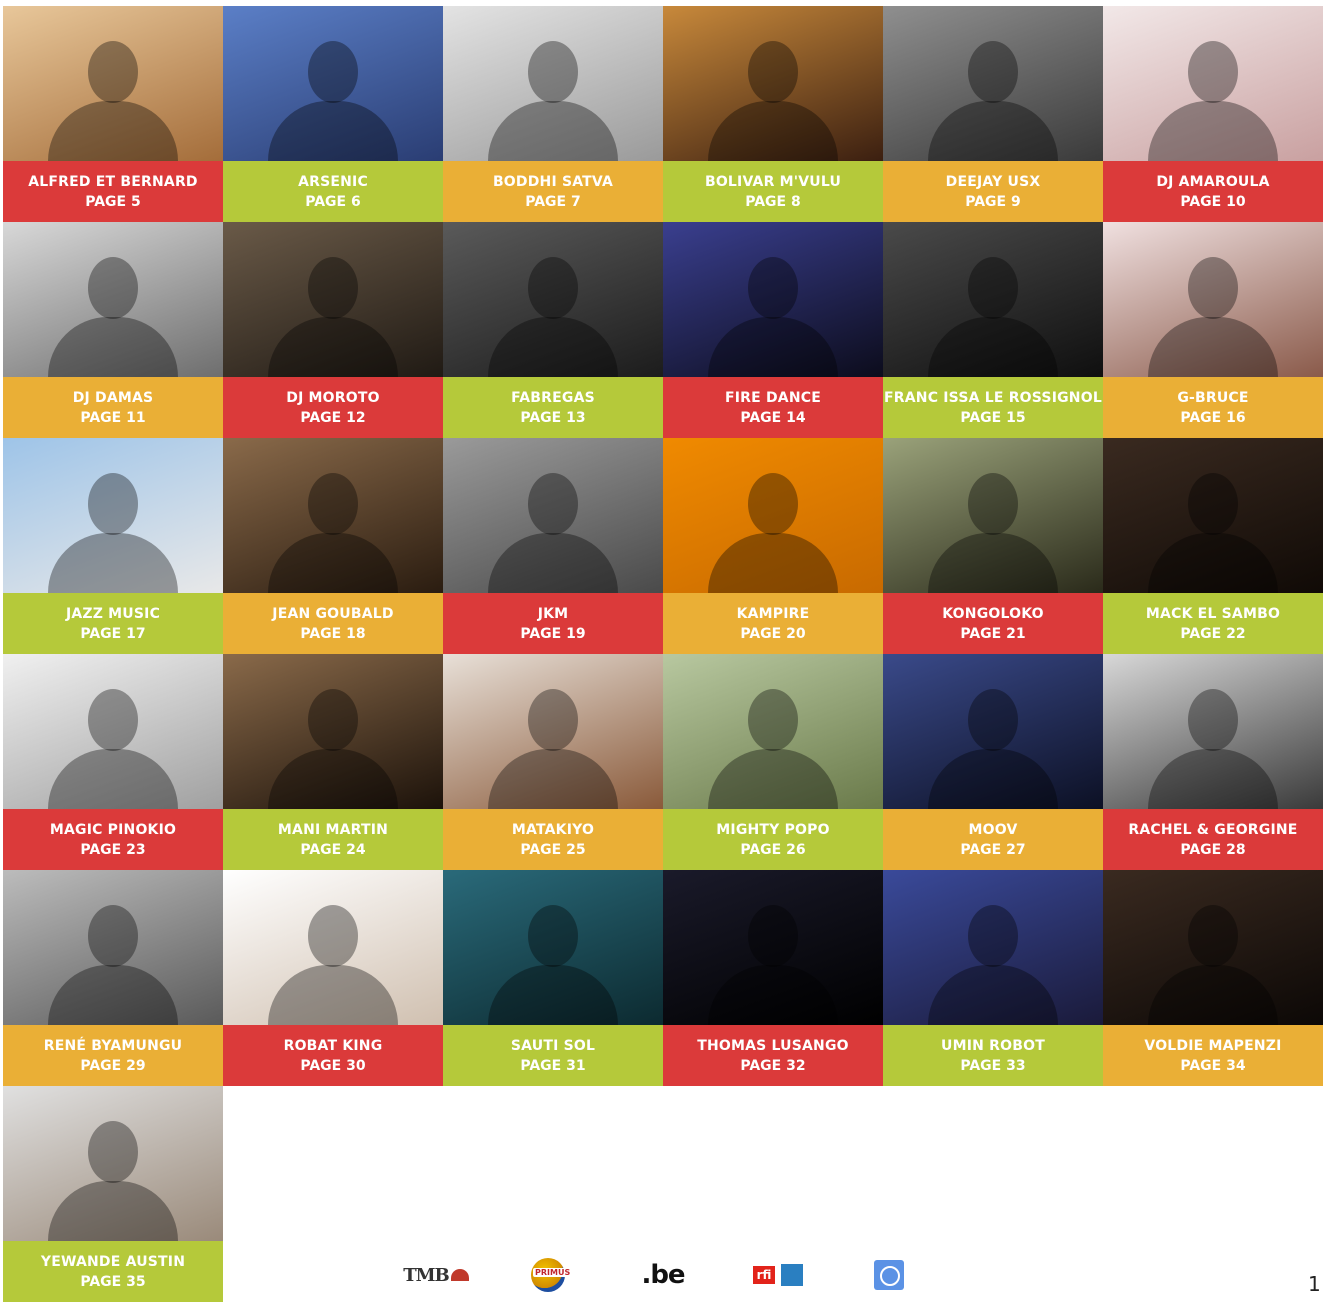 The height and width of the screenshot is (1302, 1325). I want to click on artist-caption: FIRE DANCE PAGE 14, so click(773, 407).